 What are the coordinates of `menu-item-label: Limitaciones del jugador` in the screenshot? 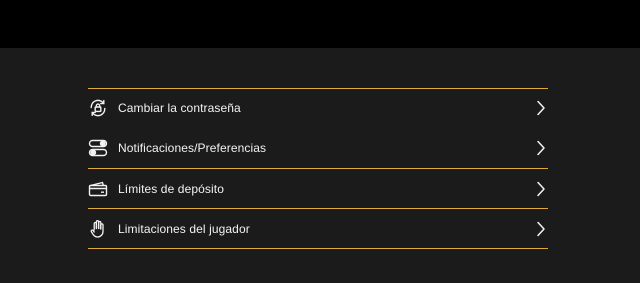 It's located at (184, 228).